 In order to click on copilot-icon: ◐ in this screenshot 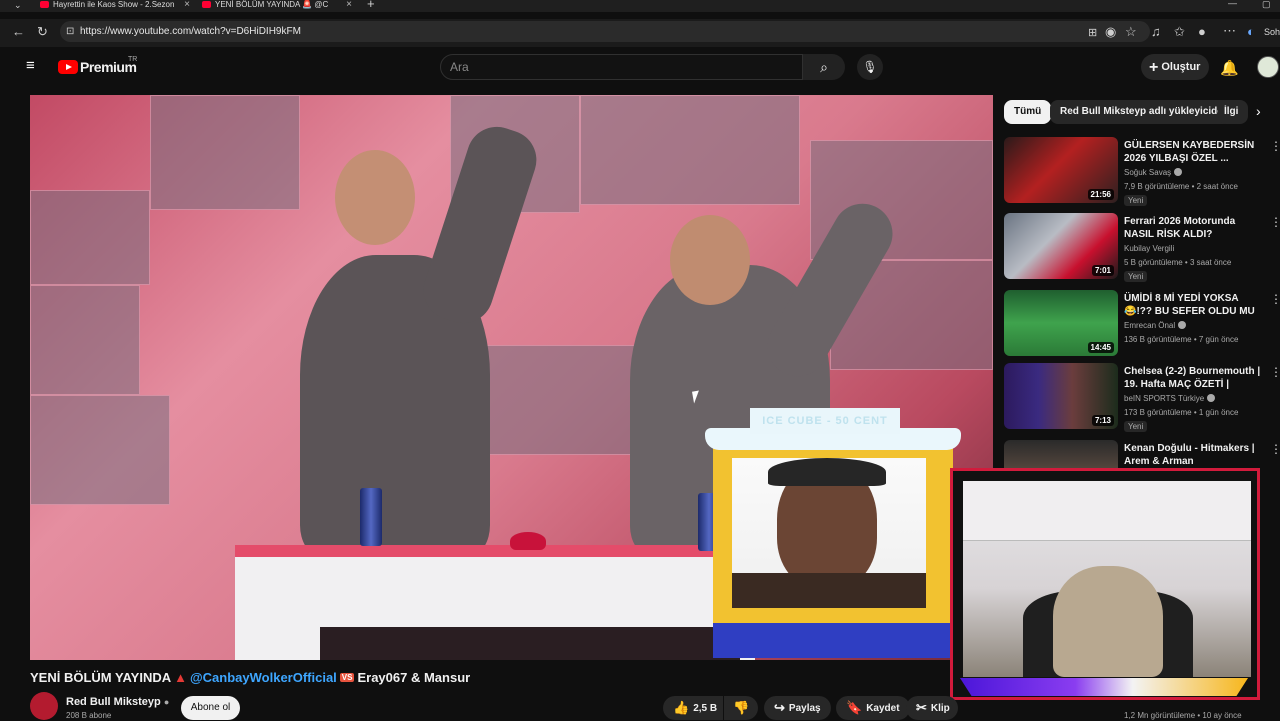, I will do `click(1251, 32)`.